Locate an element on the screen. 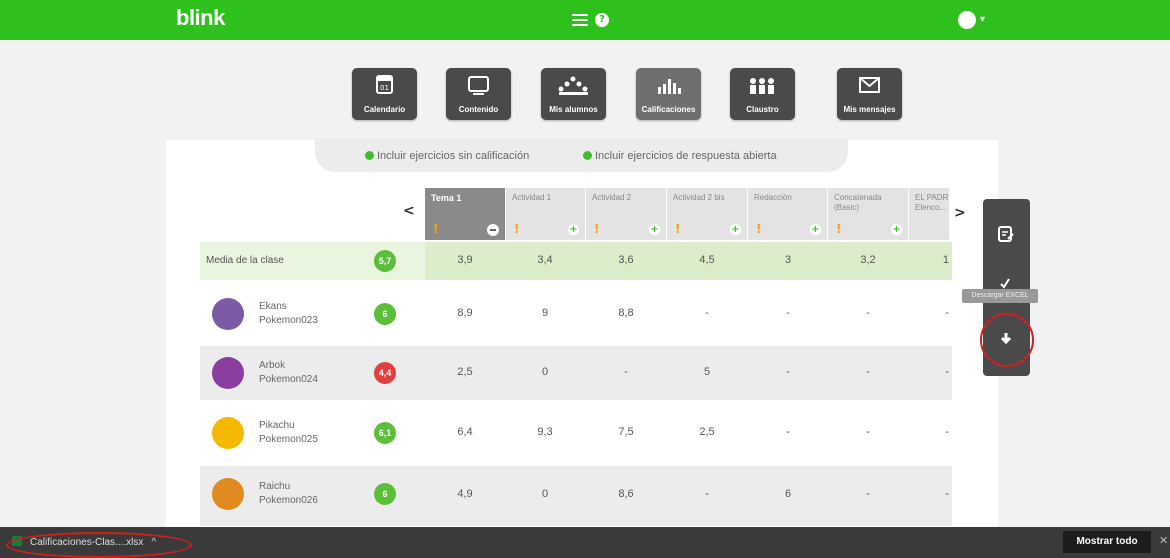 This screenshot has width=1170, height=558. table-row: Raichu Pokemon026 6 4,9 0 8,6 - 6 - - is located at coordinates (576, 496).